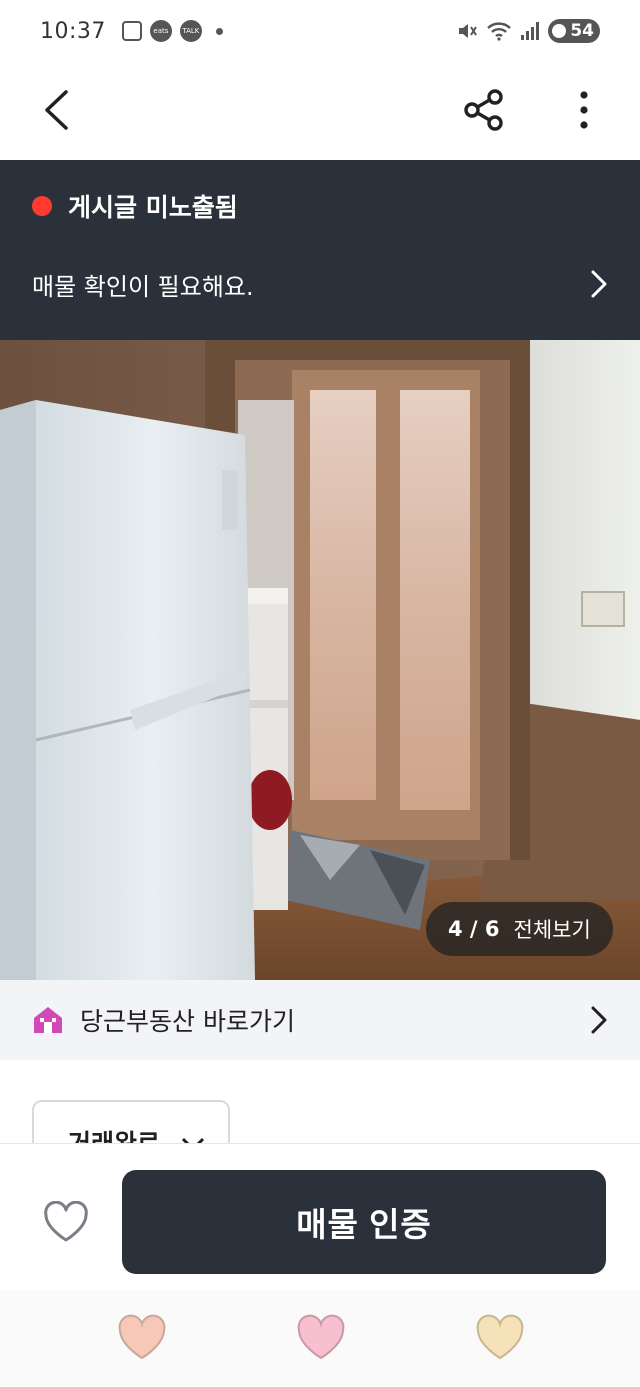  I want to click on chevron-left-icon, so click(56, 110).